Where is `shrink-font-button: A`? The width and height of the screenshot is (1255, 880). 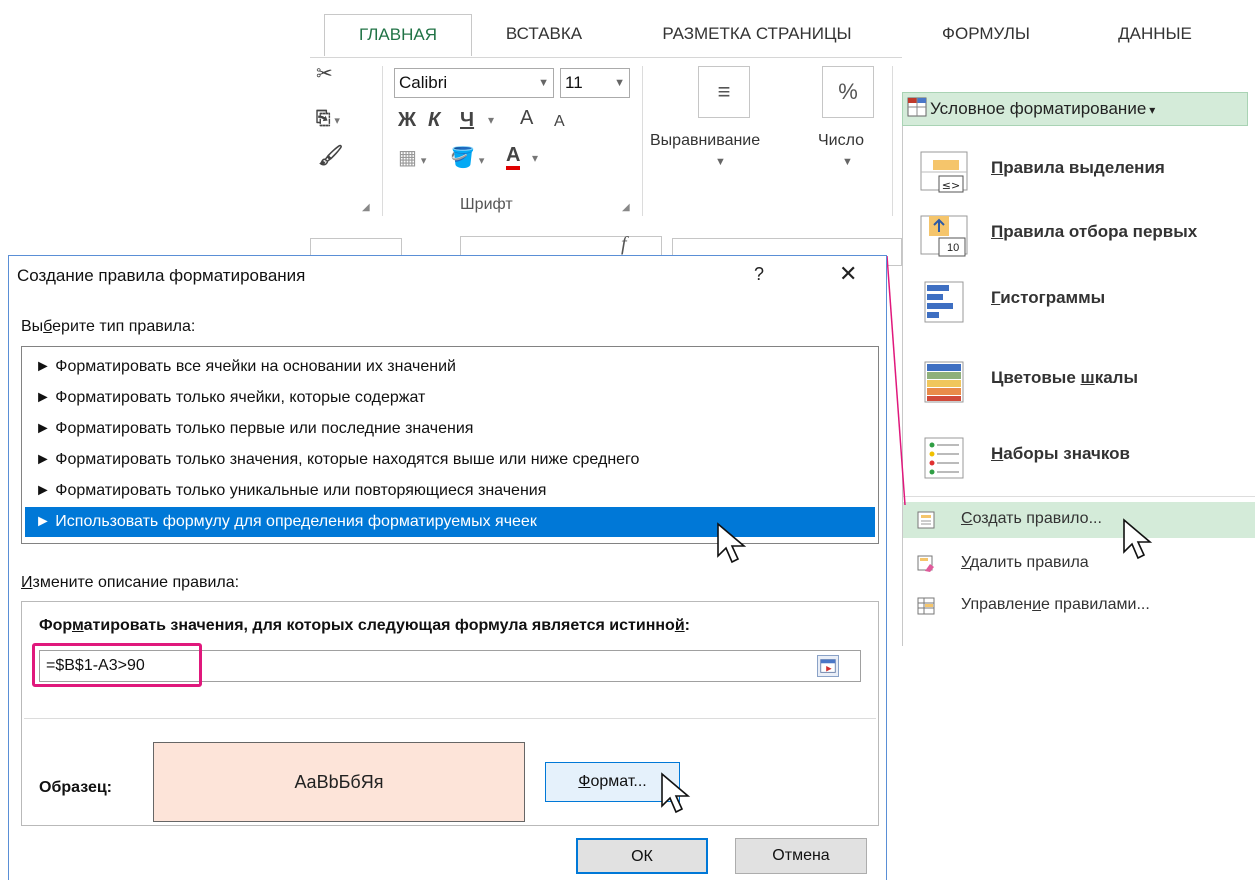 shrink-font-button: A is located at coordinates (559, 122).